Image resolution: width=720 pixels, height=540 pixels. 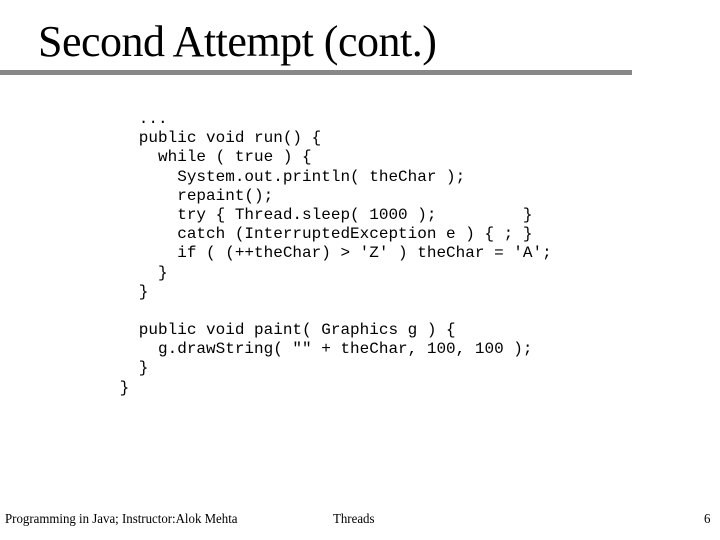 What do you see at coordinates (316, 72) in the screenshot?
I see `title-underline-rule` at bounding box center [316, 72].